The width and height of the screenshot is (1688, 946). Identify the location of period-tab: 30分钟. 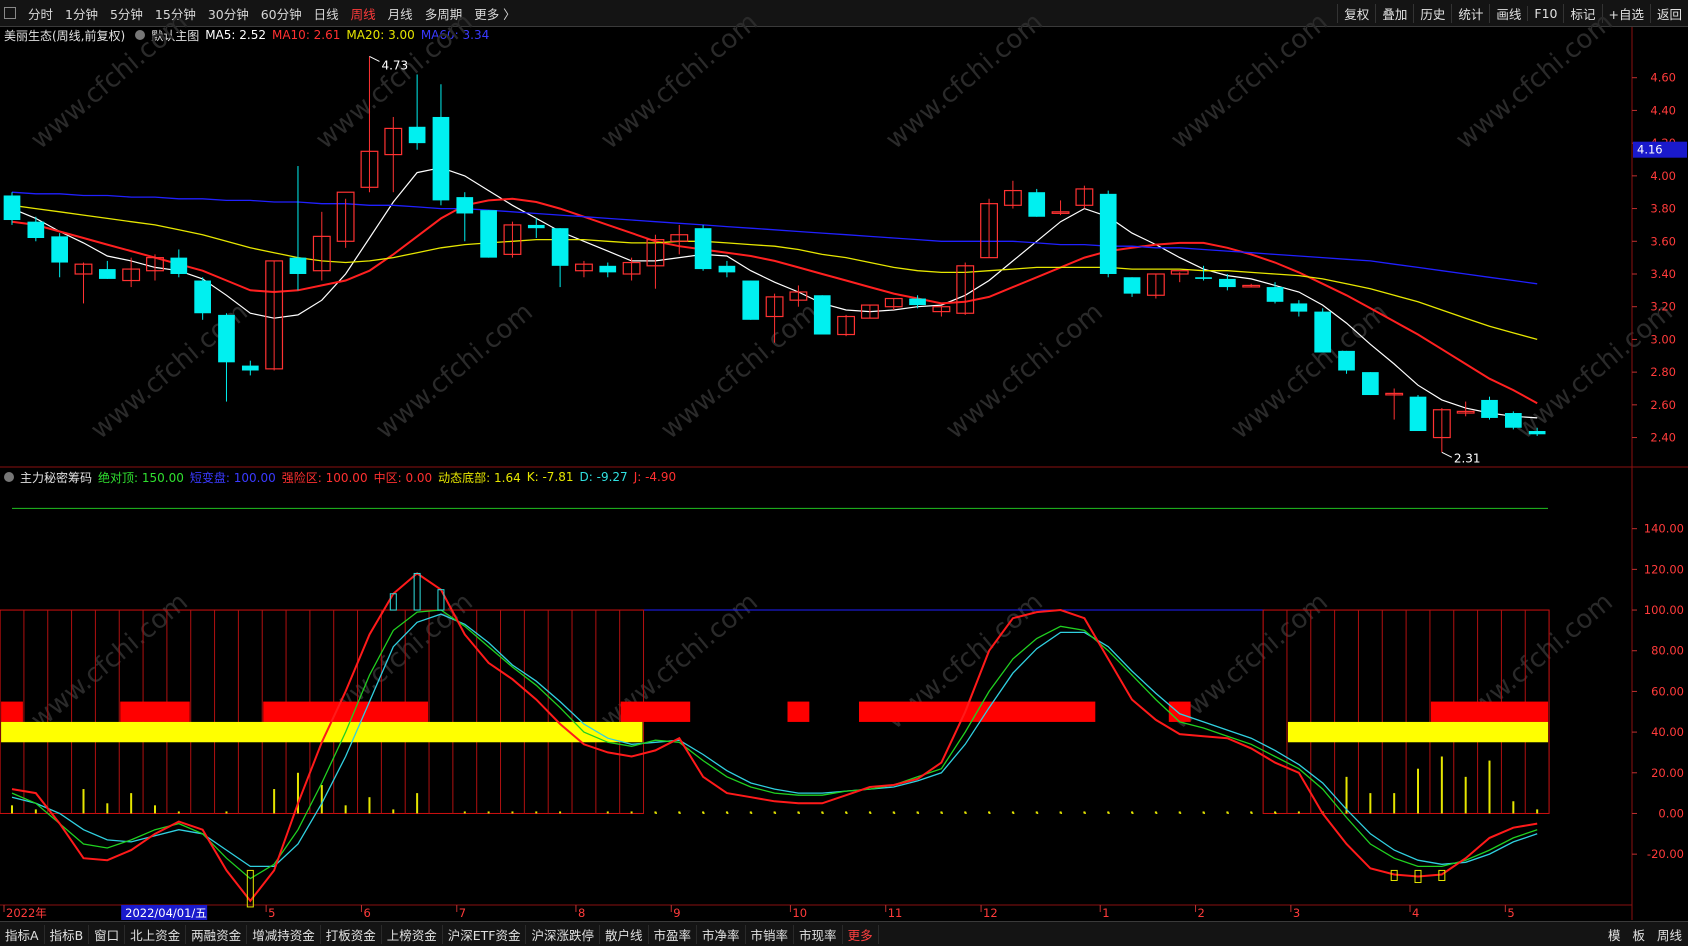
(228, 13).